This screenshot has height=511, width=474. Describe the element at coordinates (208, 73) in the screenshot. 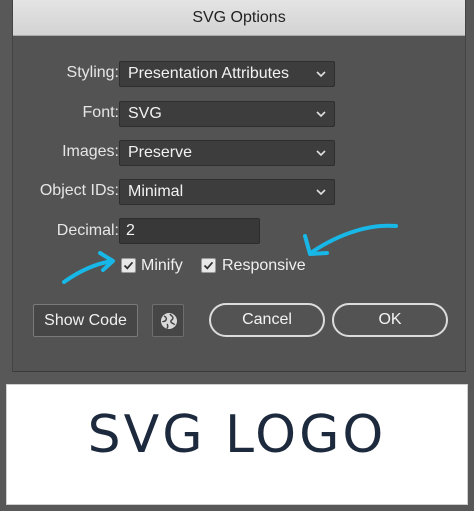

I see `styling-value: Presentation Attributes` at that location.